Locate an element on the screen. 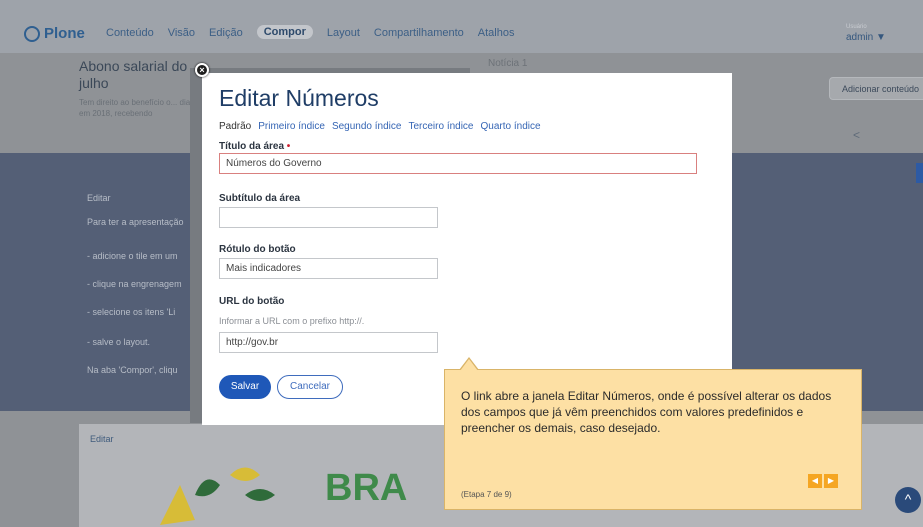 Image resolution: width=923 pixels, height=527 pixels. titulo-label-text: Título da área is located at coordinates (252, 146).